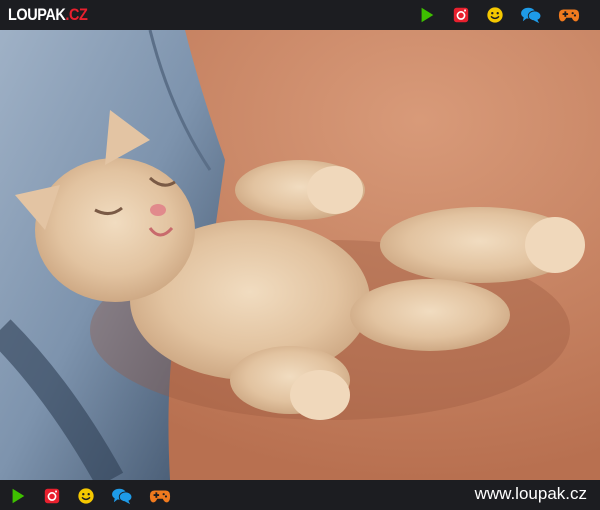 This screenshot has height=510, width=600. I want to click on bottom-icon-group, so click(94, 496).